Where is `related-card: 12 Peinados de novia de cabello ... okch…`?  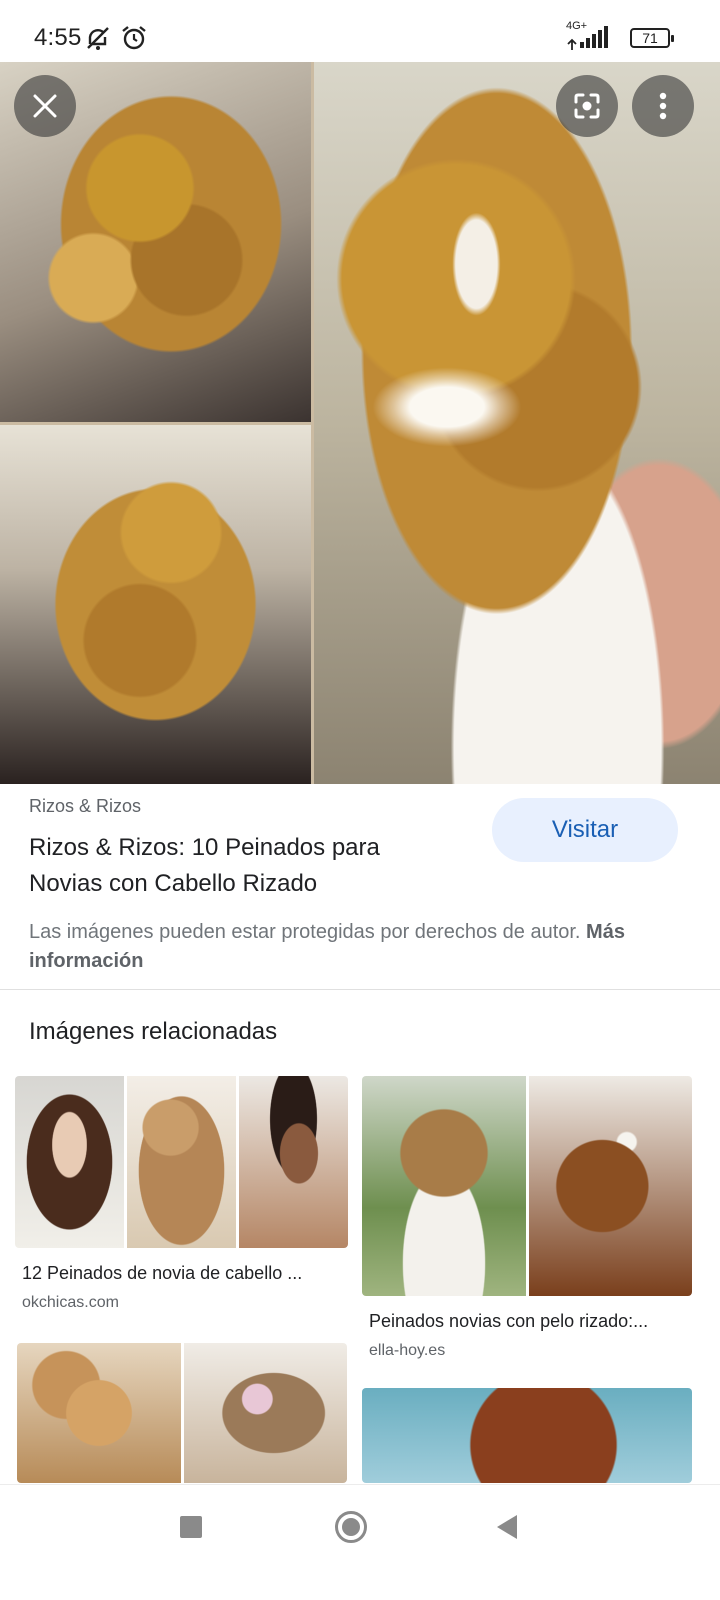 related-card: 12 Peinados de novia de cabello ... okch… is located at coordinates (181, 1194).